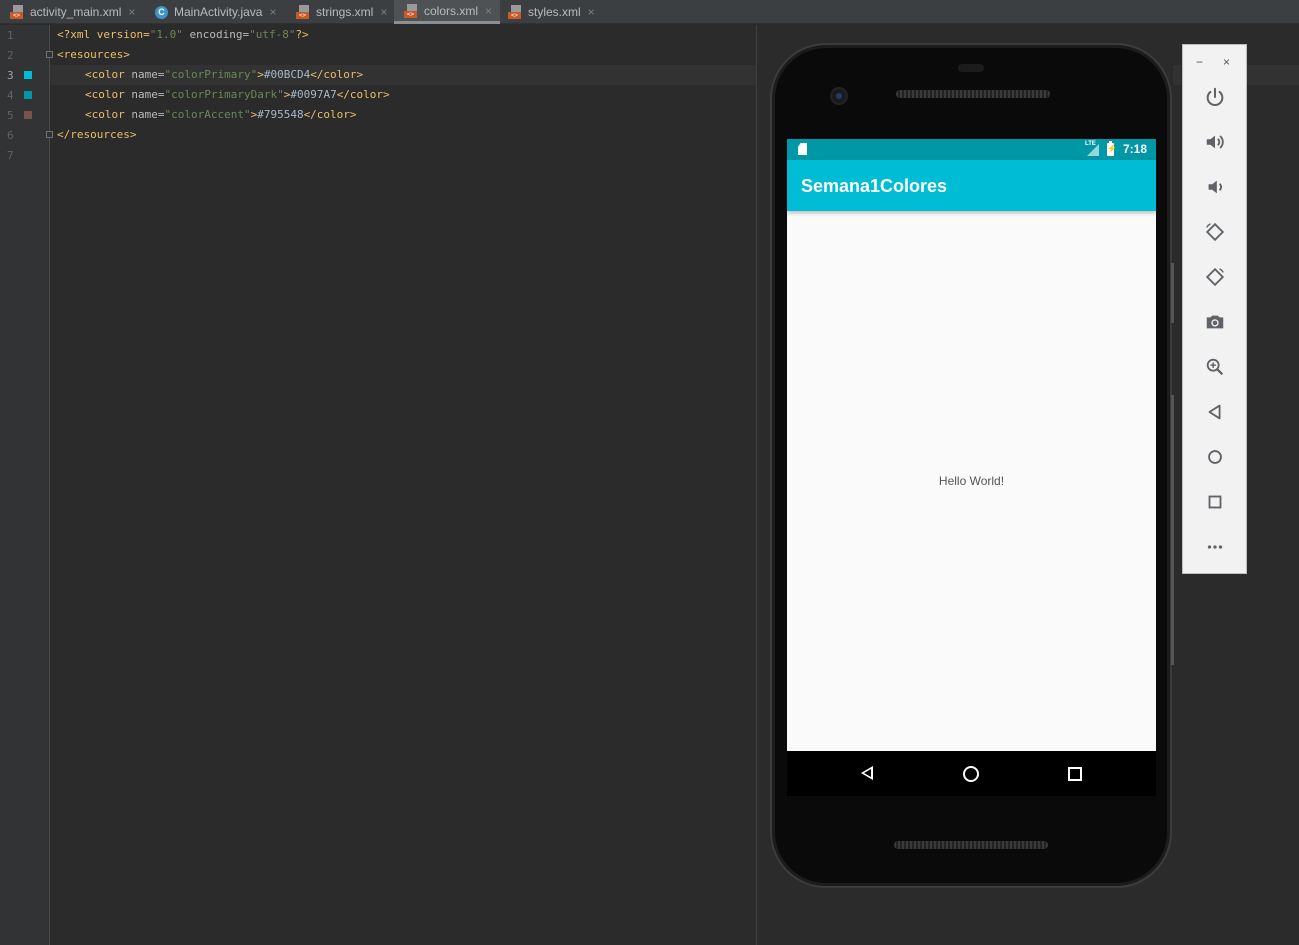  I want to click on line-number: 4, so click(10, 95).